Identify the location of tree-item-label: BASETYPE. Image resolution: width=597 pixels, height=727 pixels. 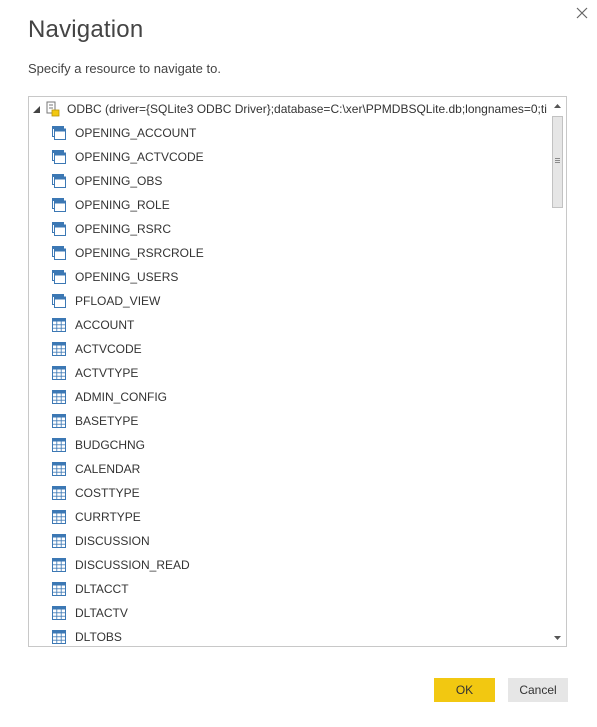
(107, 421).